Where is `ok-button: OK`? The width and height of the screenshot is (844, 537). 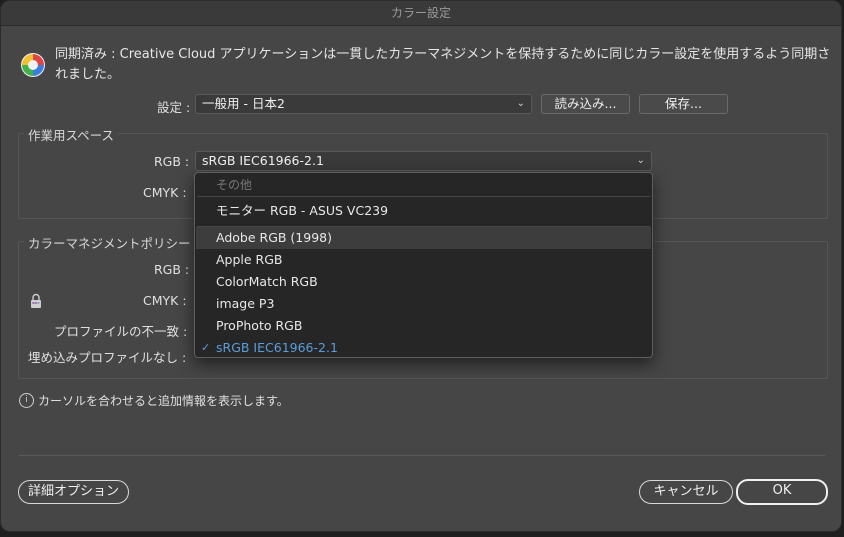
ok-button: OK is located at coordinates (782, 492).